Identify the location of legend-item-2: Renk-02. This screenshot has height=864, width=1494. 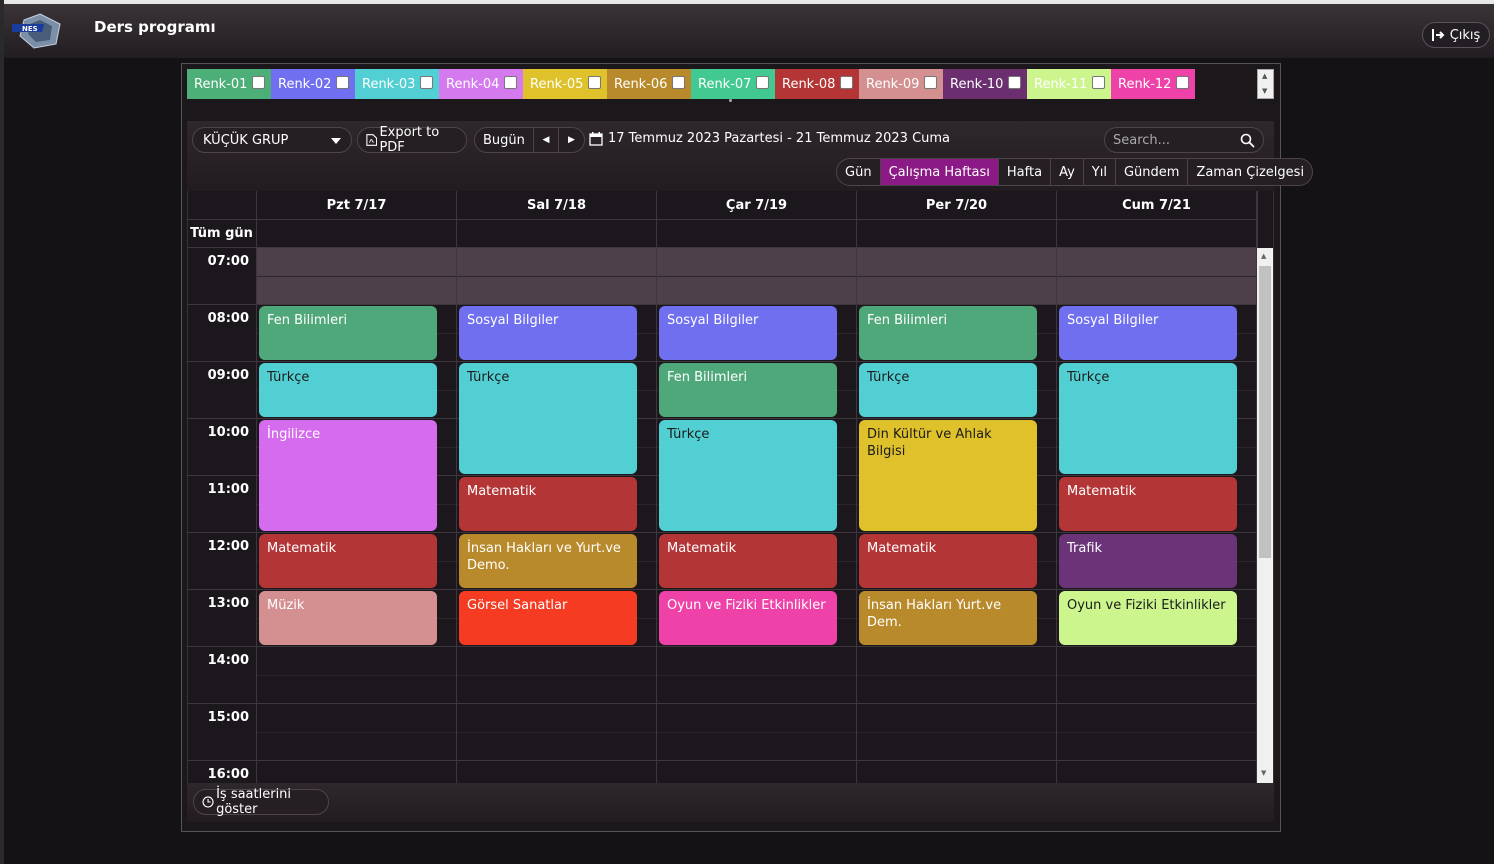
(313, 84).